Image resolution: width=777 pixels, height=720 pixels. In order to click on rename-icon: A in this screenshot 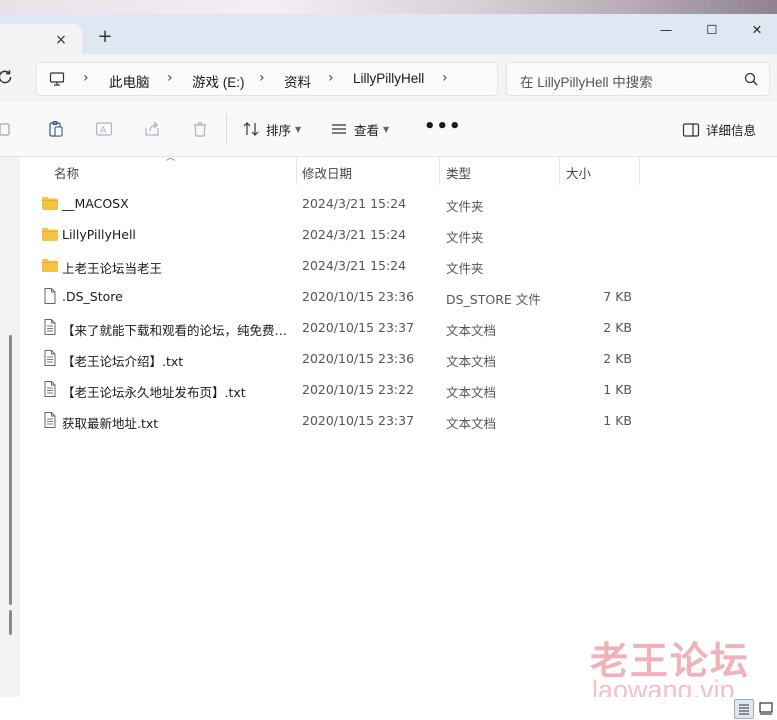, I will do `click(104, 129)`.